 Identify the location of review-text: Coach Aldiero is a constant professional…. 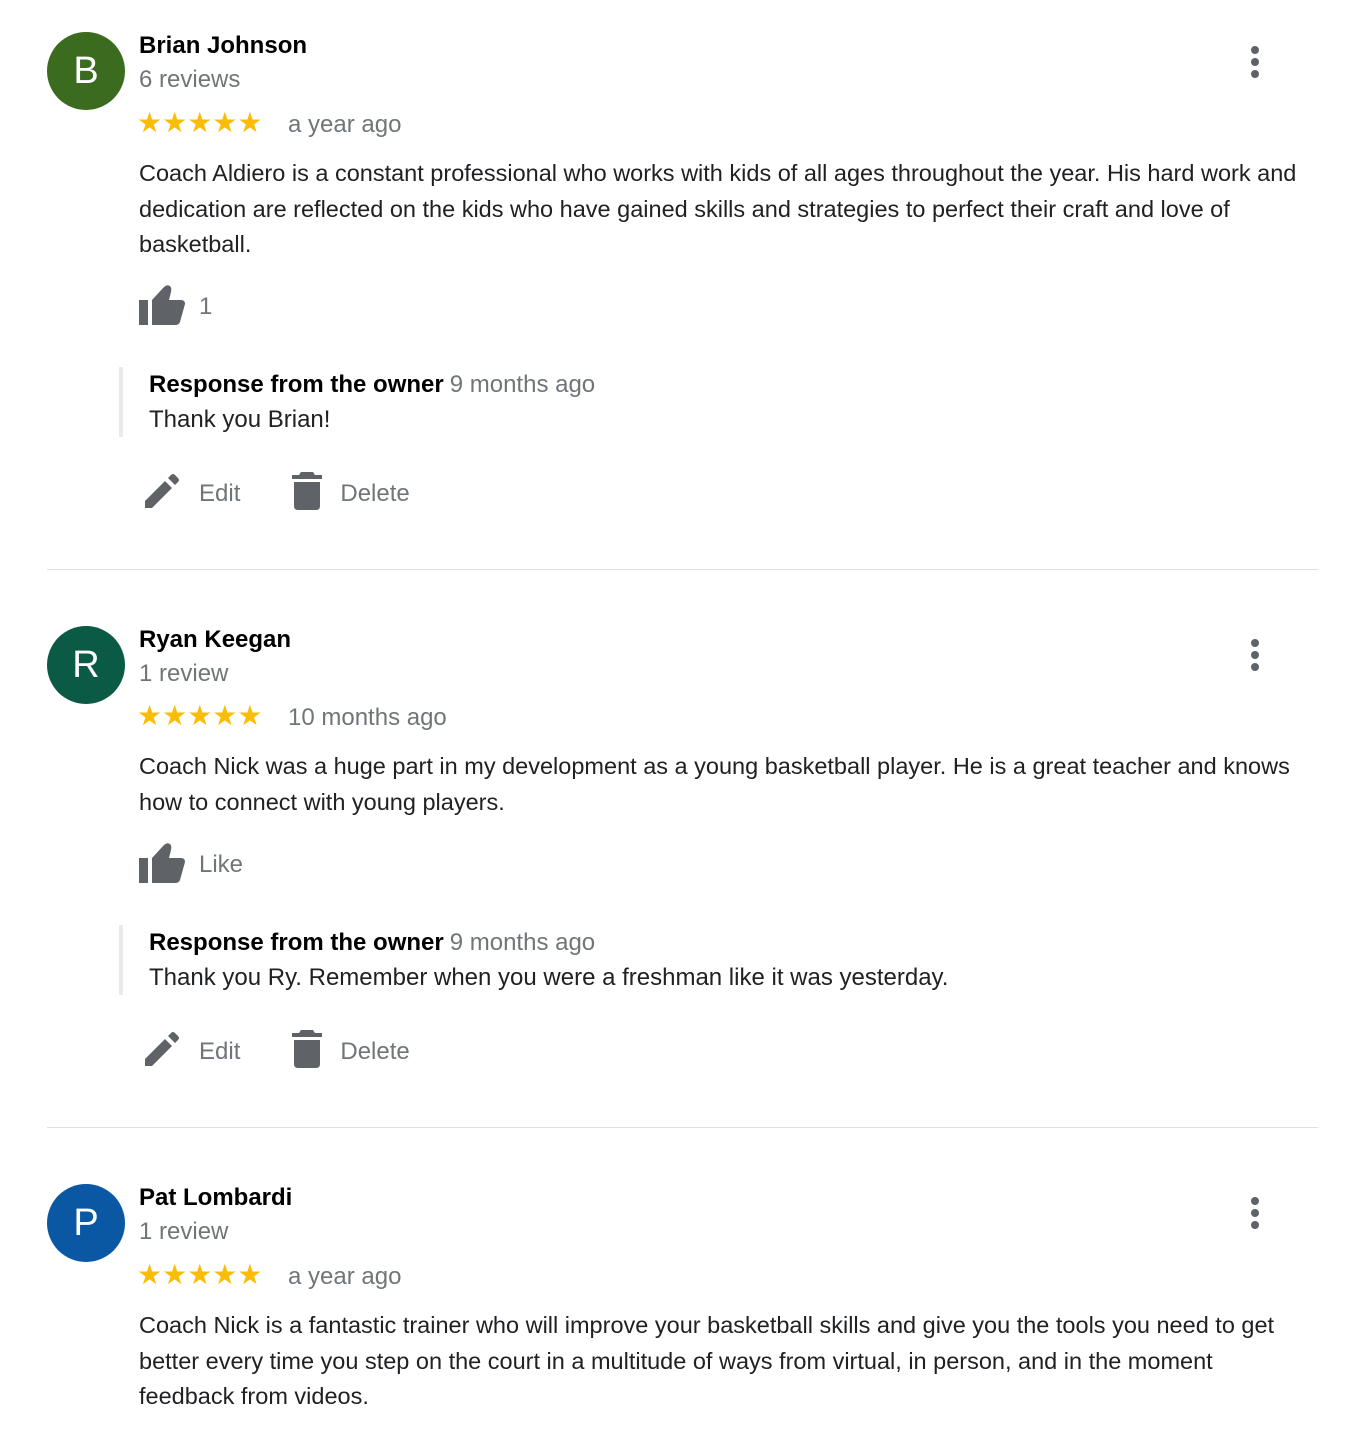
(718, 208).